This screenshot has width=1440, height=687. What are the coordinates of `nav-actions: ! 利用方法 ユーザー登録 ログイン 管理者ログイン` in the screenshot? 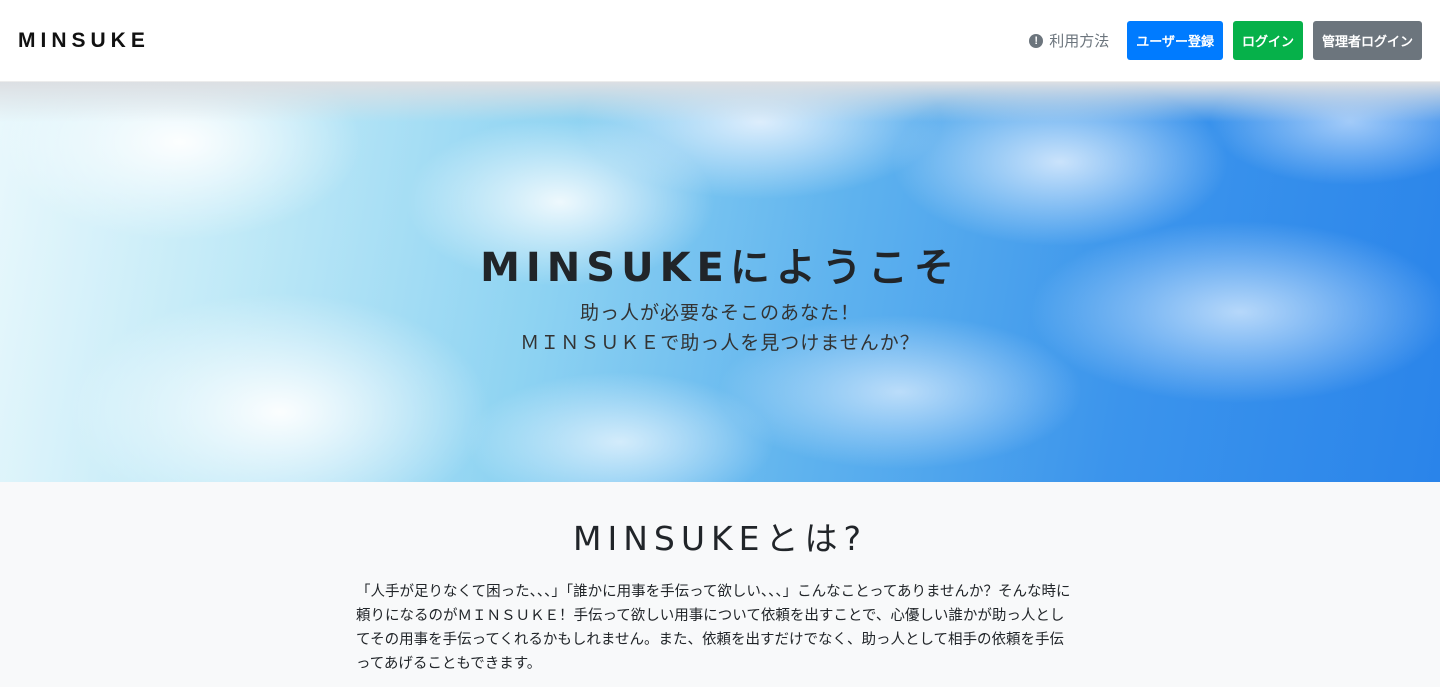 It's located at (1225, 40).